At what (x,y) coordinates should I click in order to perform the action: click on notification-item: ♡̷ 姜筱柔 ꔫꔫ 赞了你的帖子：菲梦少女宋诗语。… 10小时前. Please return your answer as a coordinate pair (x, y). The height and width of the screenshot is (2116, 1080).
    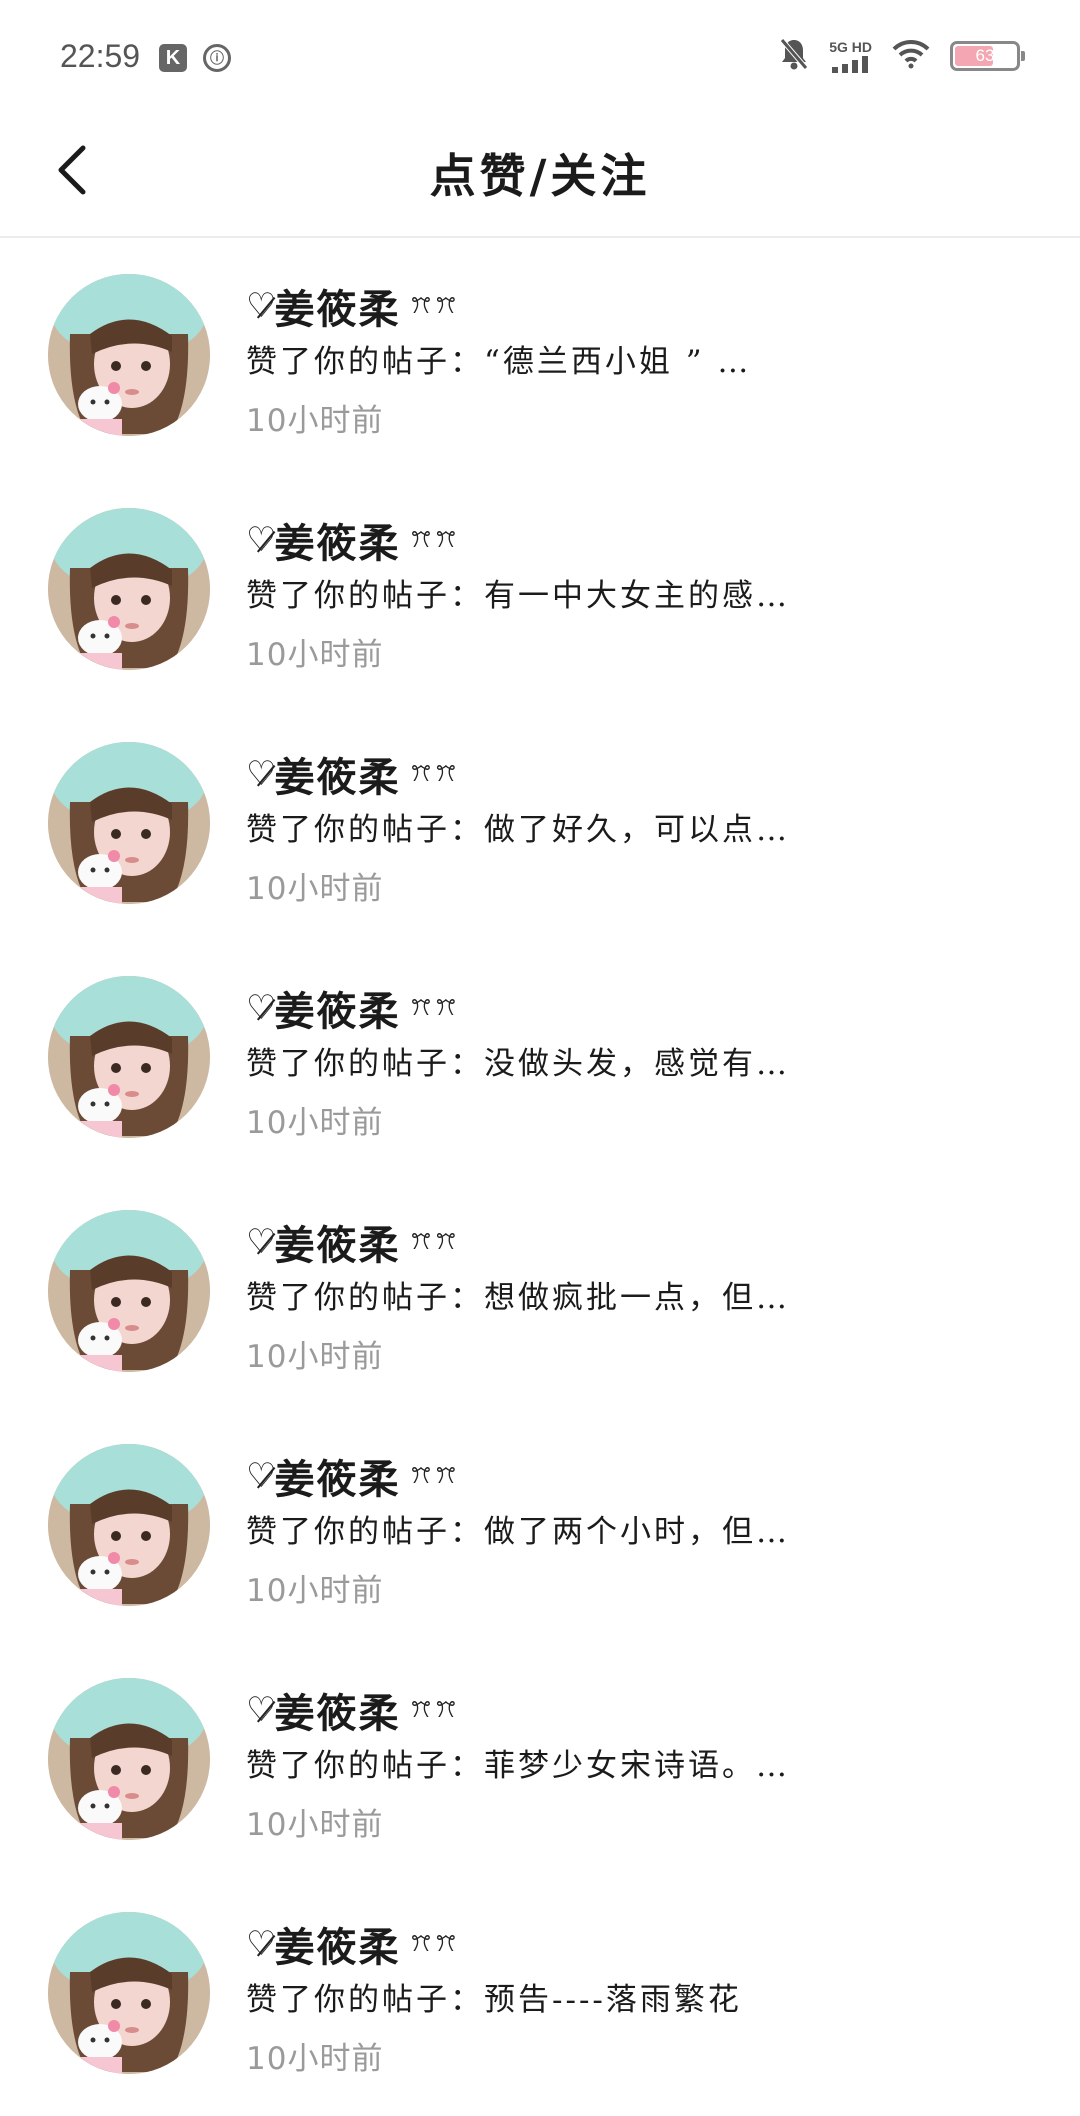
    Looking at the image, I should click on (540, 1759).